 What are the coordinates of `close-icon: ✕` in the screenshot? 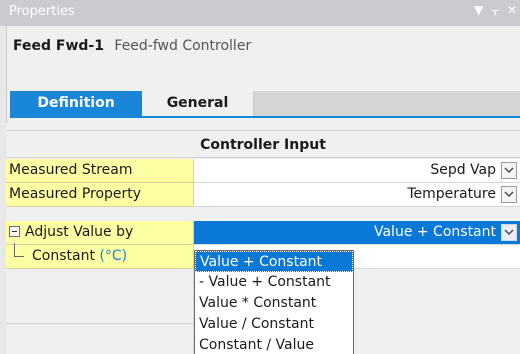 It's located at (512, 10).